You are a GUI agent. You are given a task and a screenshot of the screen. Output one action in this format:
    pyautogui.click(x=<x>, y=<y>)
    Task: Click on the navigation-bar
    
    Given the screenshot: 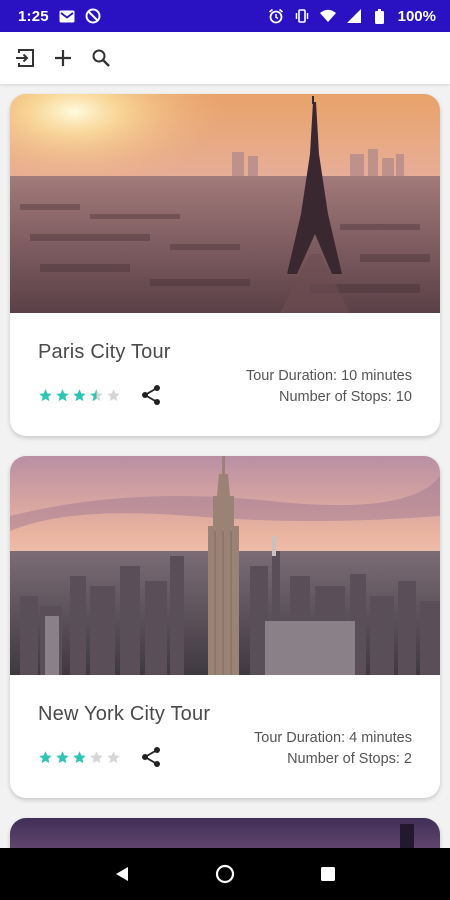 What is the action you would take?
    pyautogui.click(x=225, y=874)
    